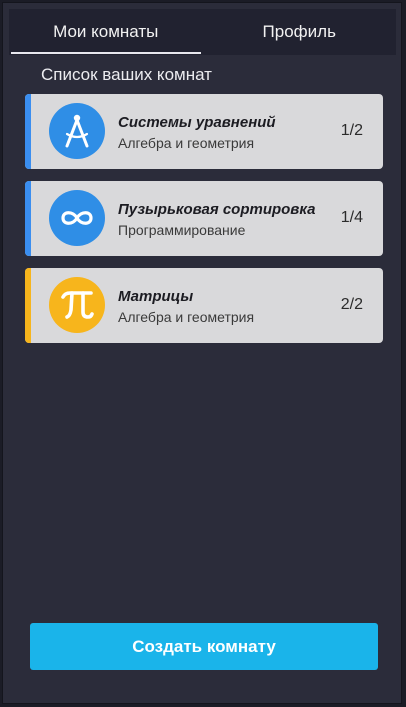  I want to click on tab-label: Мои комнаты, so click(106, 31).